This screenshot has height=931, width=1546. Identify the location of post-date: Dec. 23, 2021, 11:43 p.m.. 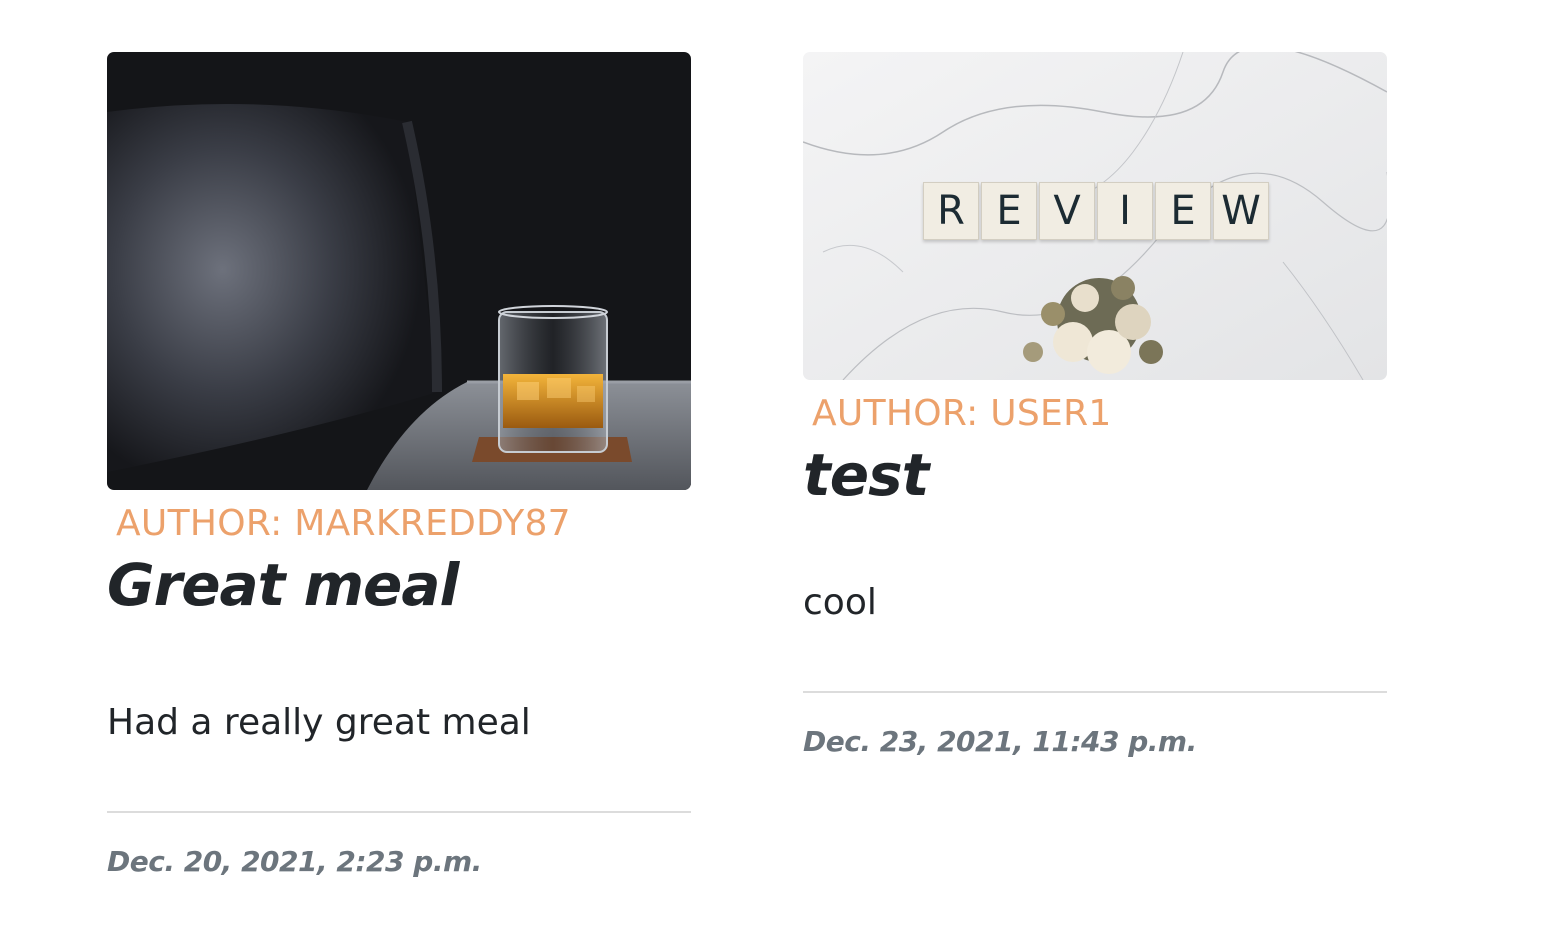
(1000, 741).